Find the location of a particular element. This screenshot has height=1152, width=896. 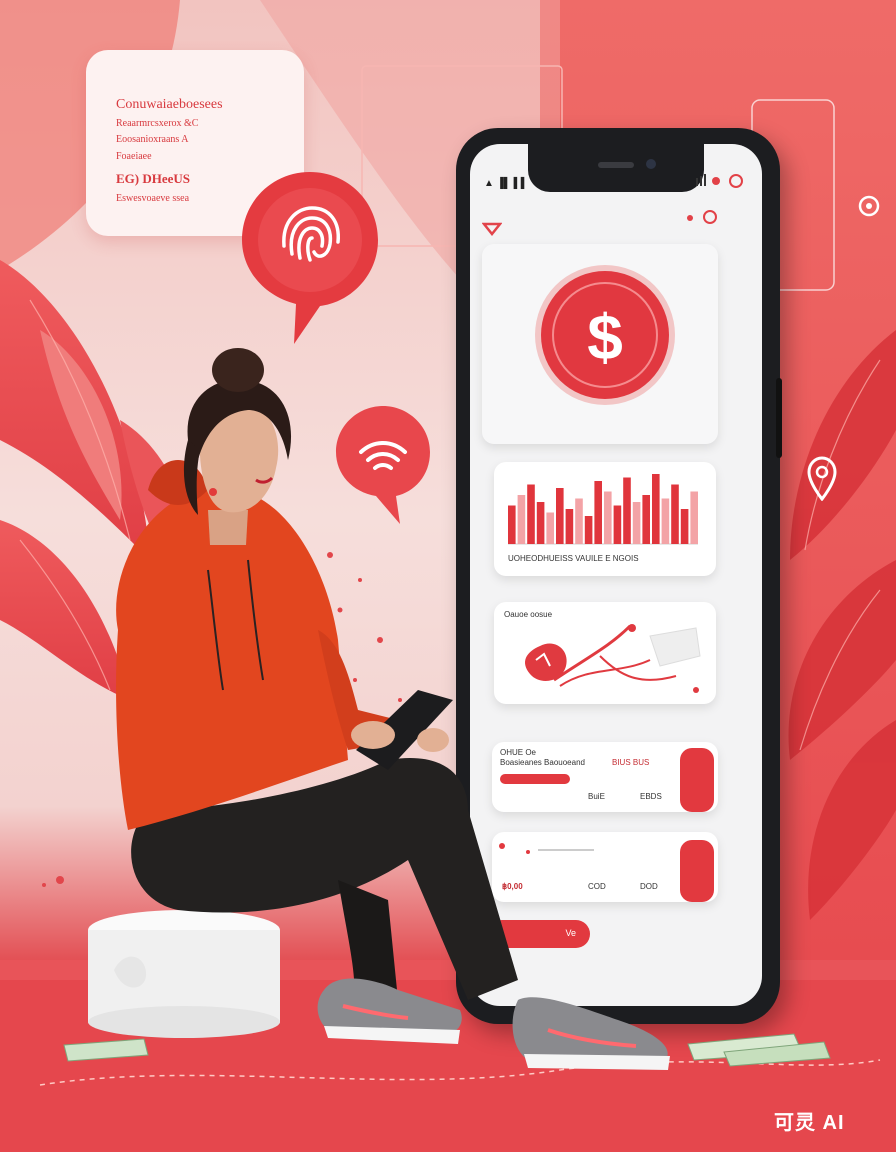

status-bar-left: ▲ ▐▌ ▌▌ is located at coordinates (506, 183).